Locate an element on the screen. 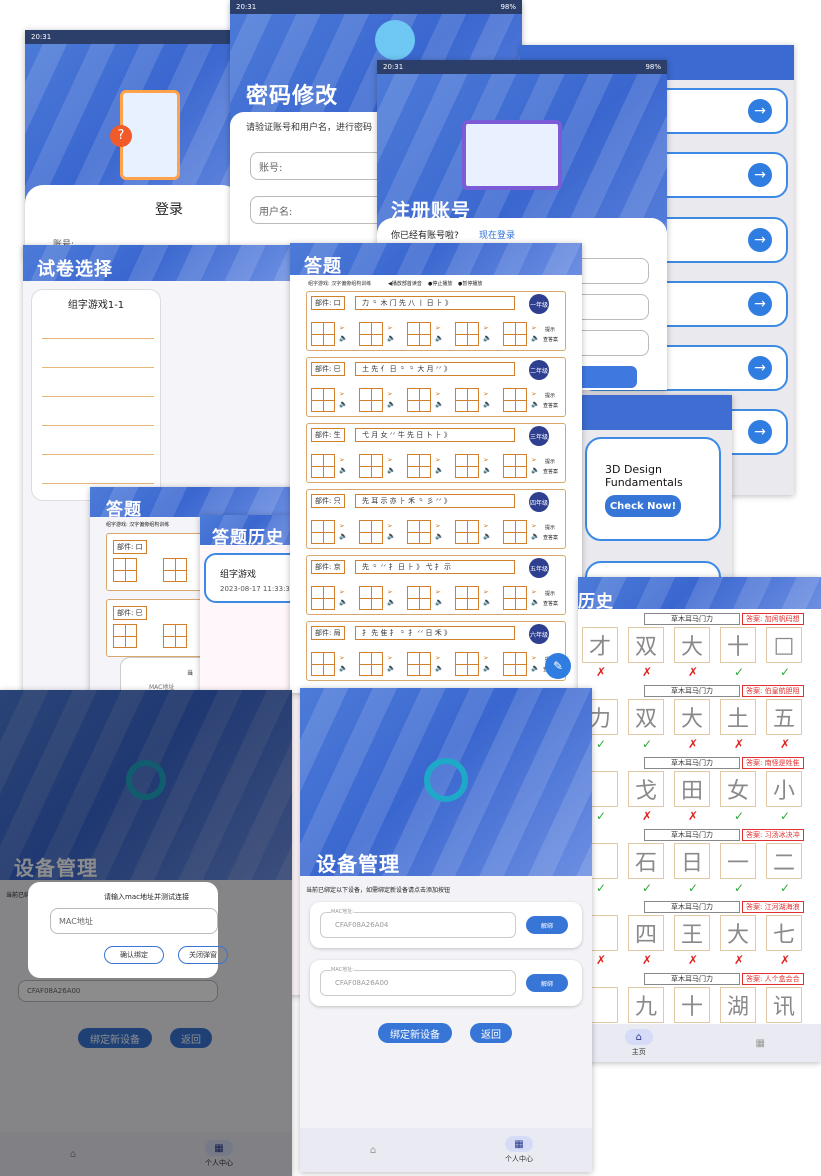  edit-fab: ✎ is located at coordinates (558, 666).